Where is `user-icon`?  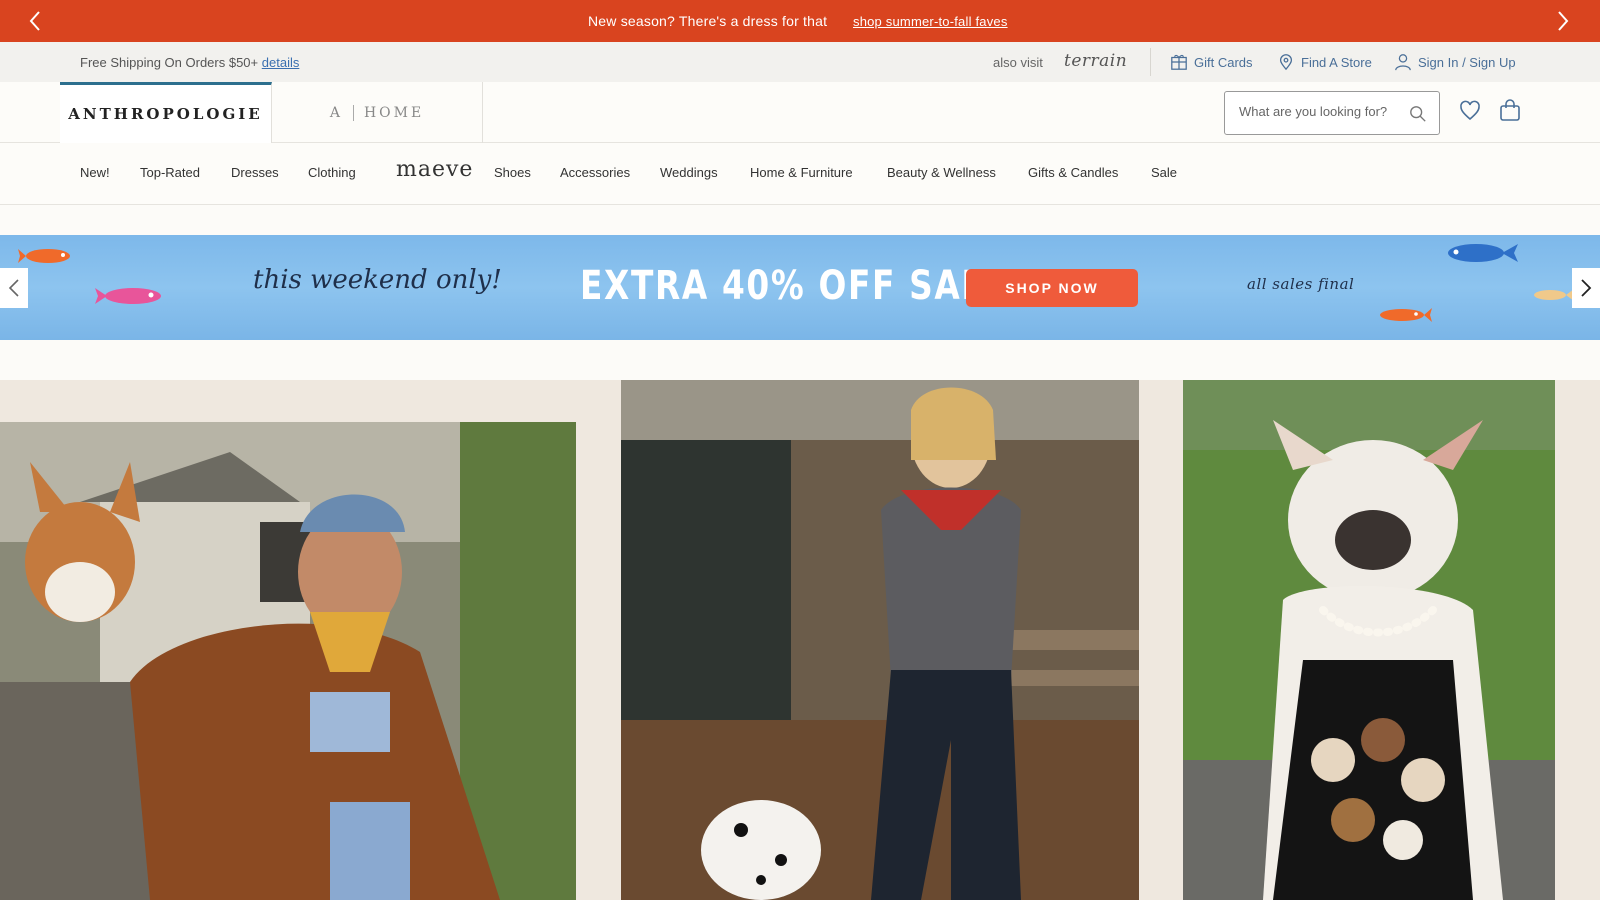 user-icon is located at coordinates (1403, 62).